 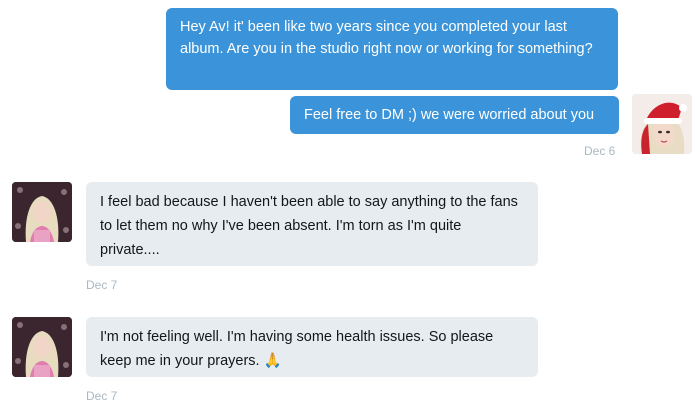 I want to click on sender-avatar, so click(x=662, y=124).